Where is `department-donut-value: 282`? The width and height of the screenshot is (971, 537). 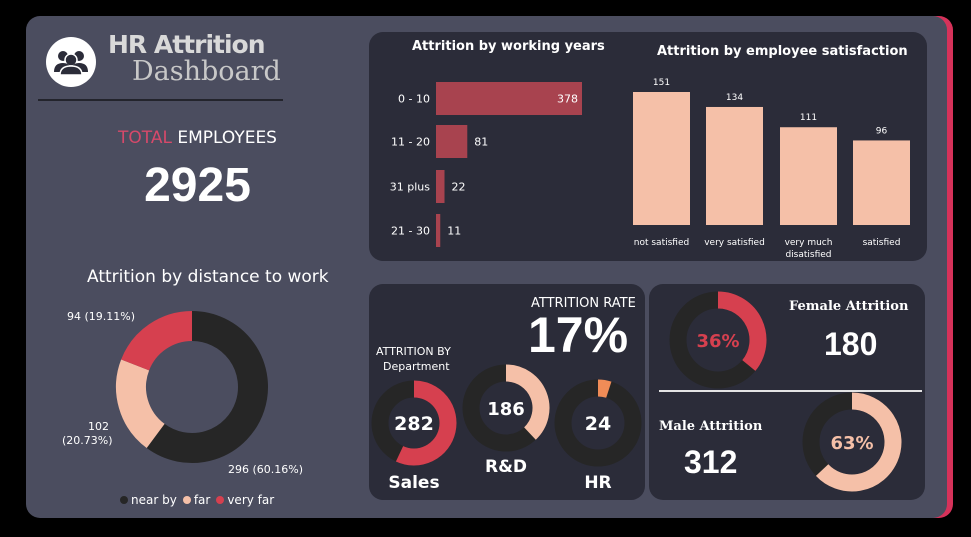 department-donut-value: 282 is located at coordinates (414, 424).